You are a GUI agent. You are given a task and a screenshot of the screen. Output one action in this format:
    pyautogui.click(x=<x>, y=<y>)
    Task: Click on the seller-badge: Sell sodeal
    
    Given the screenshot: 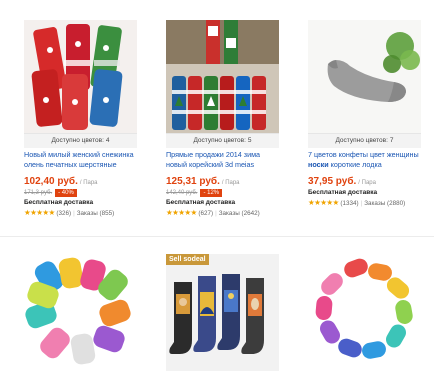 What is the action you would take?
    pyautogui.click(x=187, y=259)
    